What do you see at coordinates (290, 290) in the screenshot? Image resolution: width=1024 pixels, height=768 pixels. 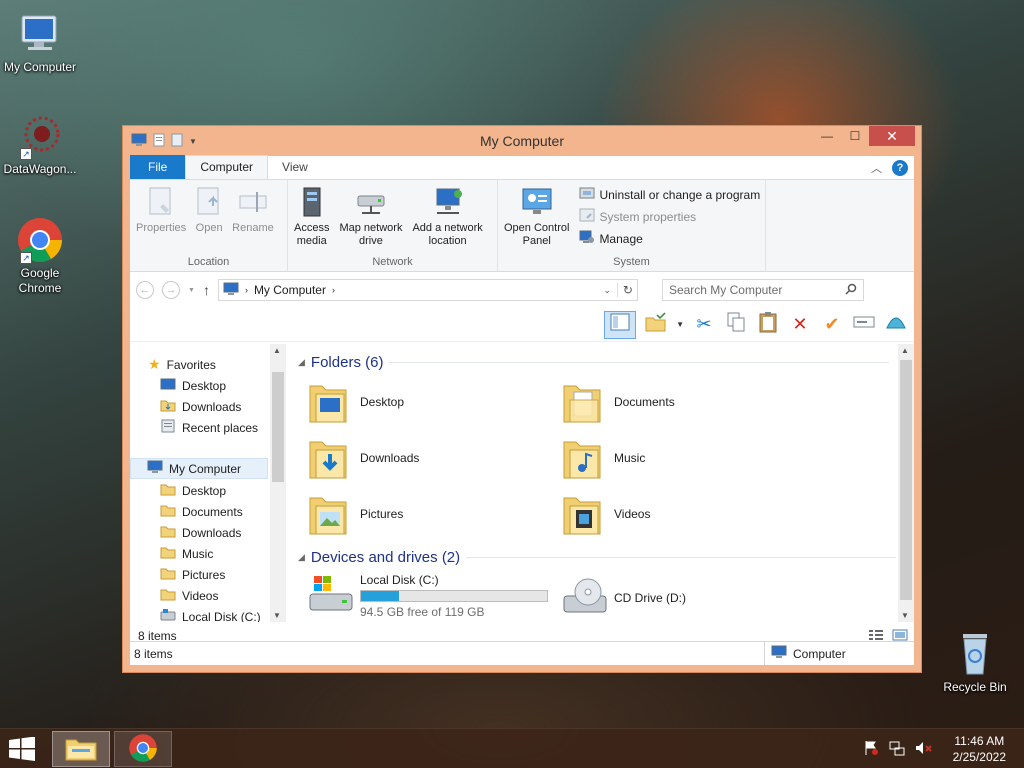 I see `breadcrumb: My Computer` at bounding box center [290, 290].